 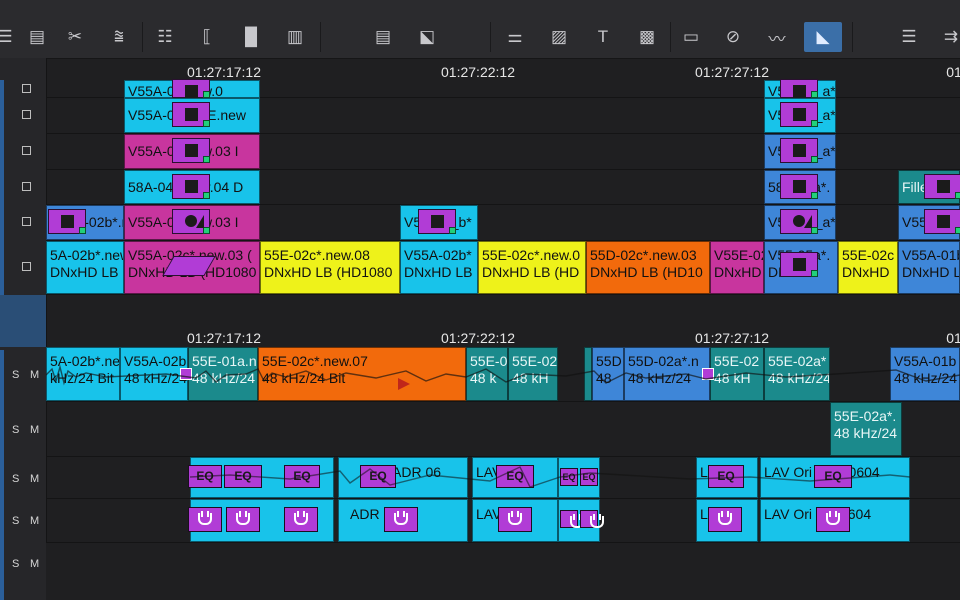 What do you see at coordinates (559, 37) in the screenshot?
I see `ruler-icon: ▨` at bounding box center [559, 37].